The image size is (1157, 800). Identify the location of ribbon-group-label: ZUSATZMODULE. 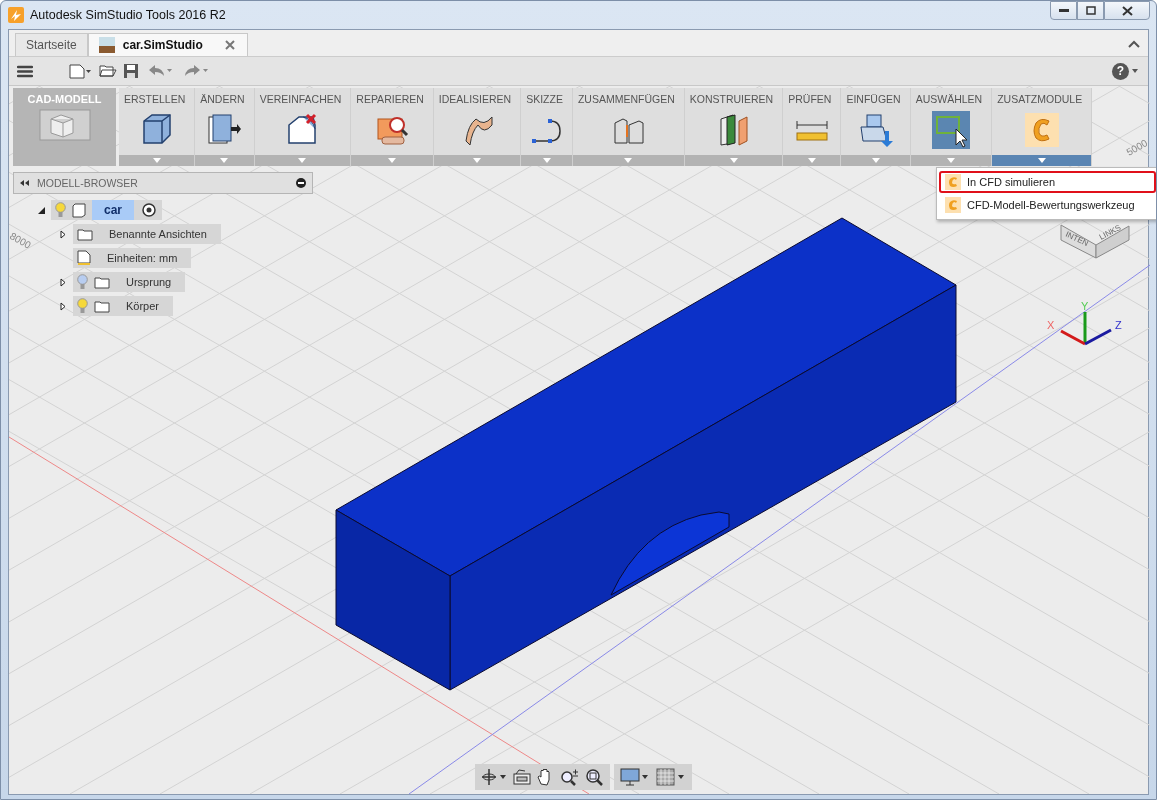
(1040, 98).